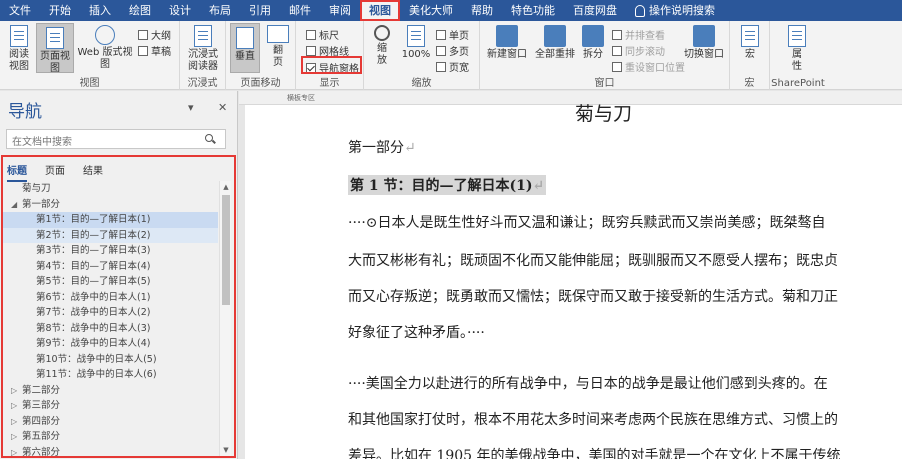 The height and width of the screenshot is (459, 902). Describe the element at coordinates (322, 34) in the screenshot. I see `ruler-checkbox: 标尺` at that location.